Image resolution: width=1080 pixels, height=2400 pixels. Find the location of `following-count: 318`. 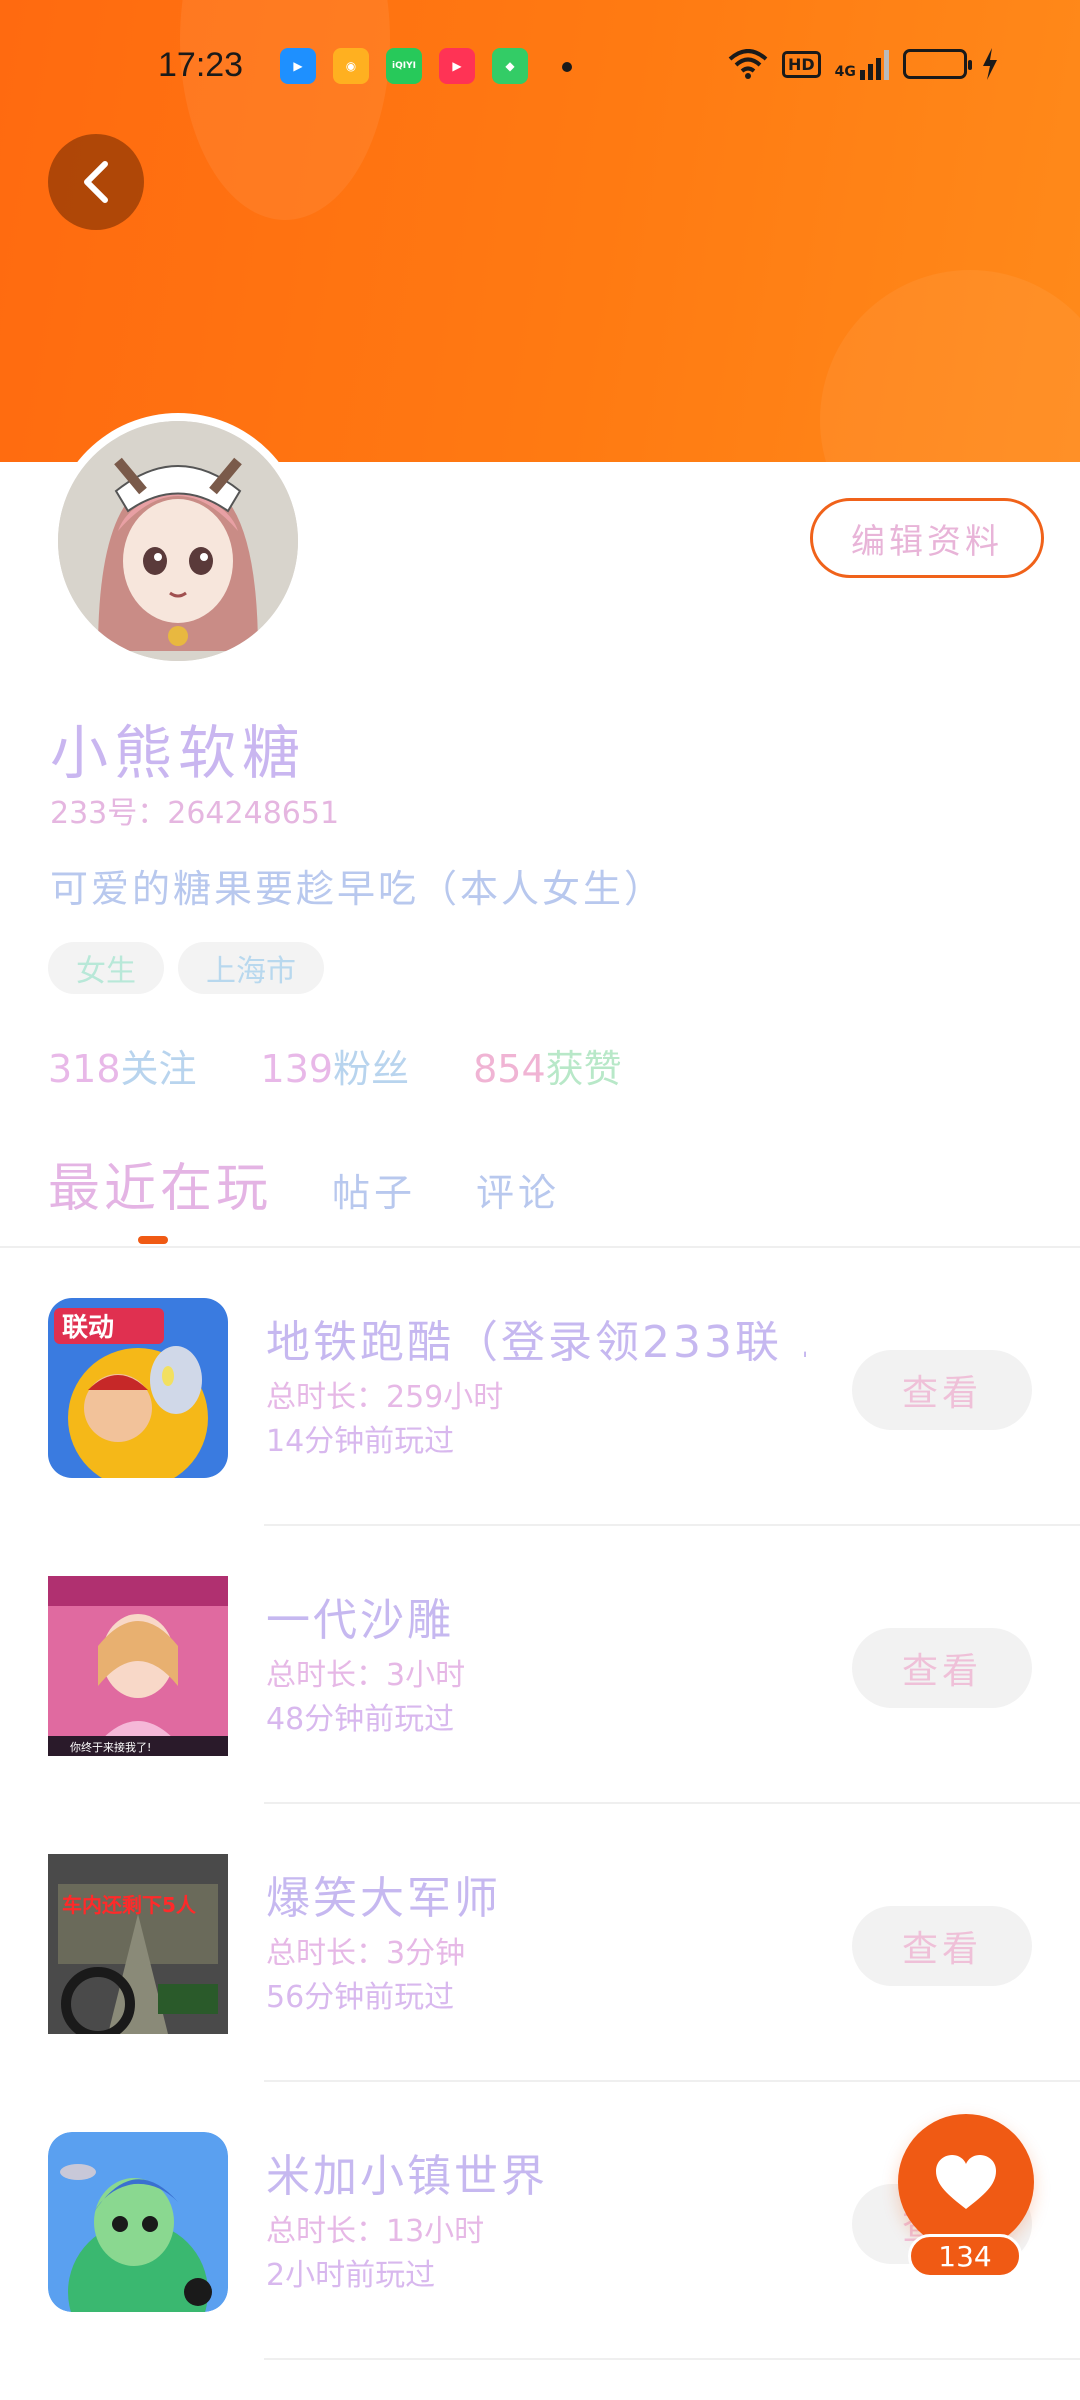

following-count: 318 is located at coordinates (84, 1069).